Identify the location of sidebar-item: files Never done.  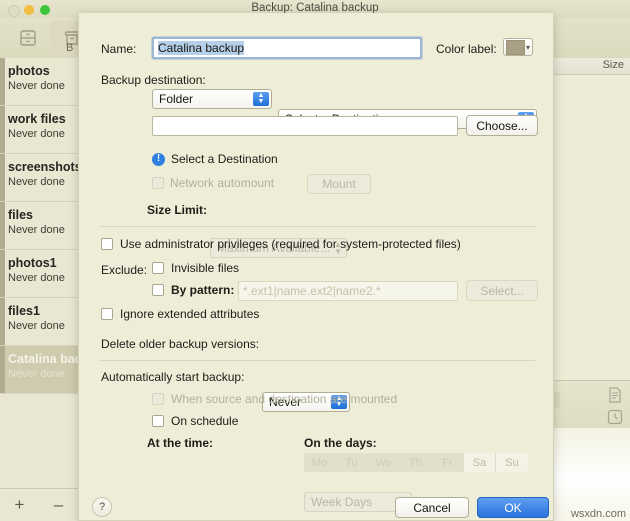
(39, 226).